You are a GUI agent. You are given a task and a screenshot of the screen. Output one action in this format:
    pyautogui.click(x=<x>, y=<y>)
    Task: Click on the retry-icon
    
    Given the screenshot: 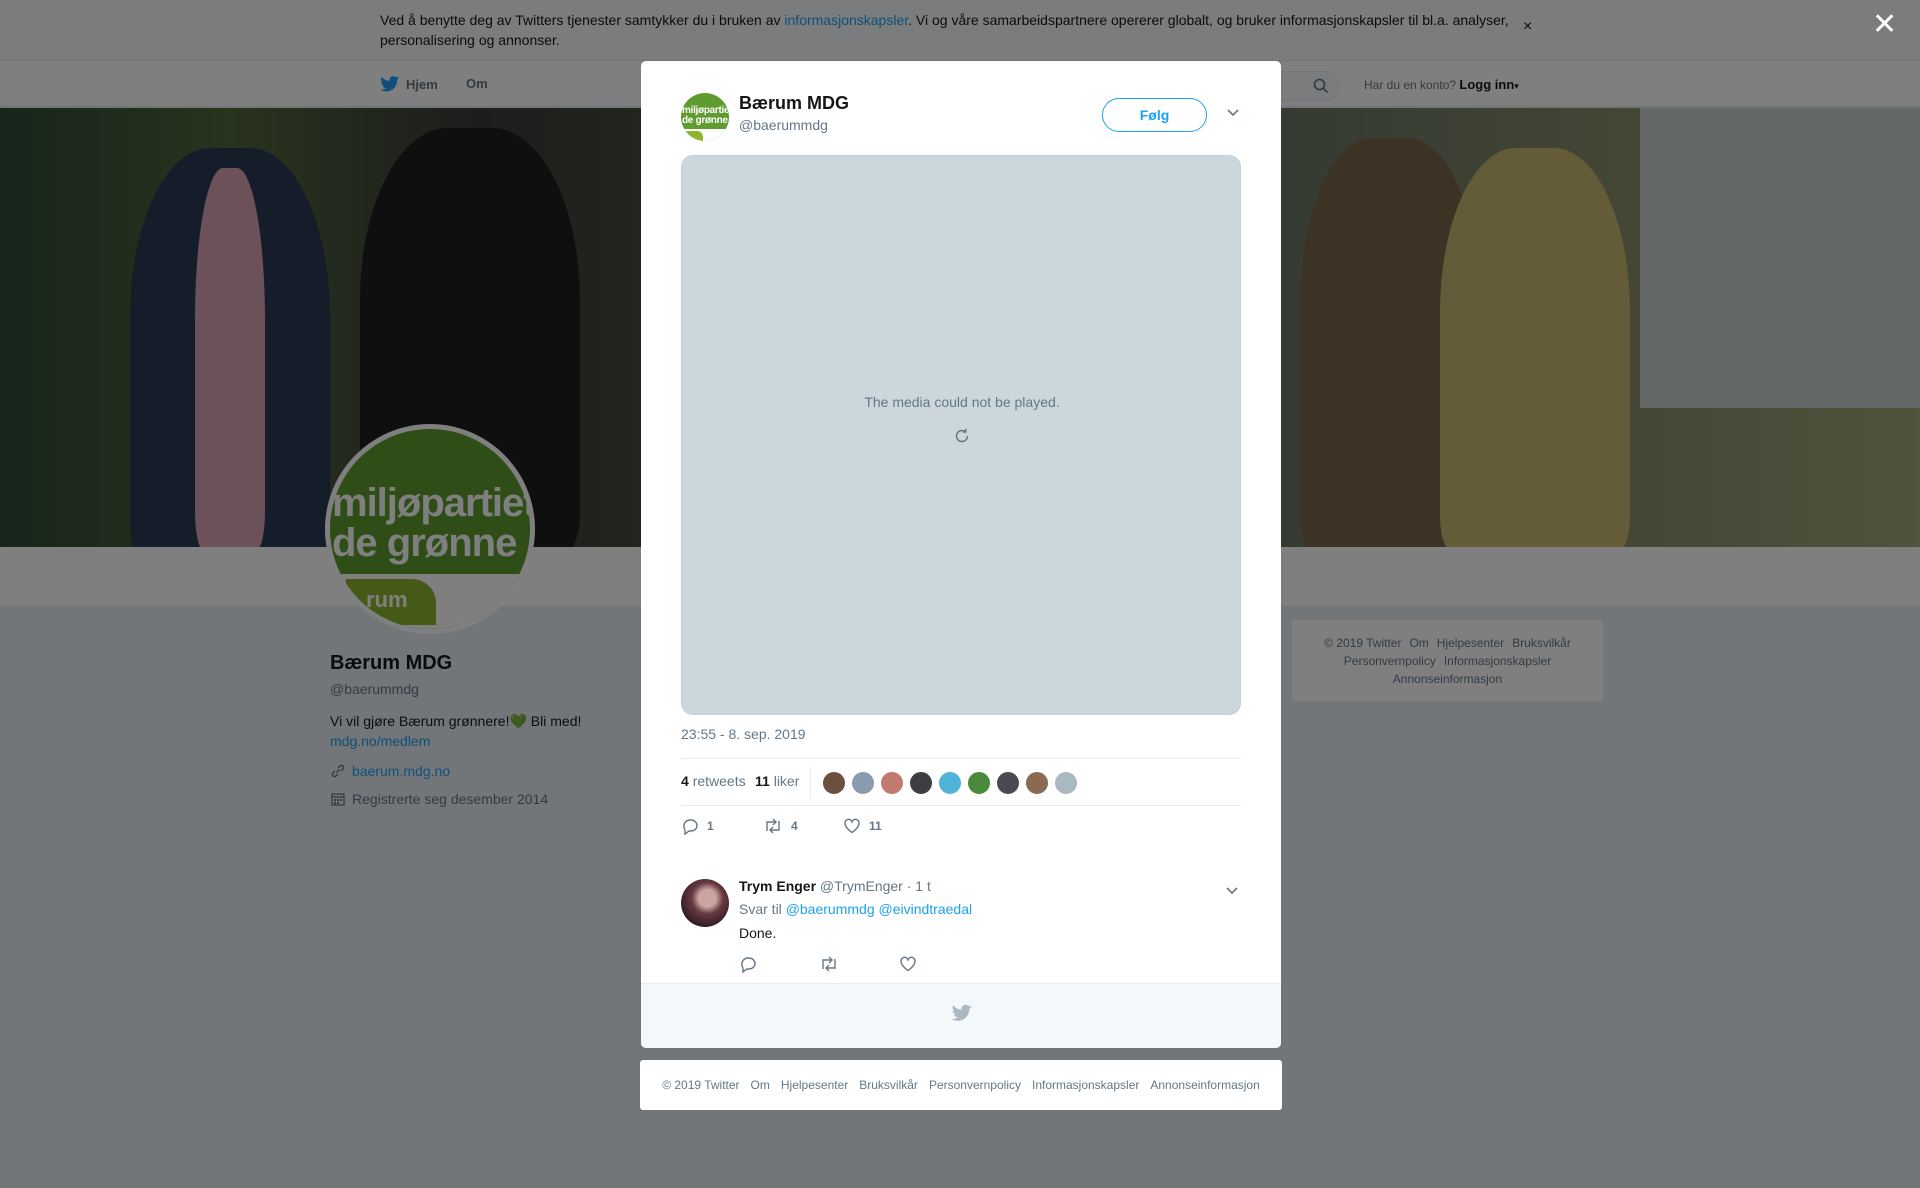 What is the action you would take?
    pyautogui.click(x=962, y=436)
    